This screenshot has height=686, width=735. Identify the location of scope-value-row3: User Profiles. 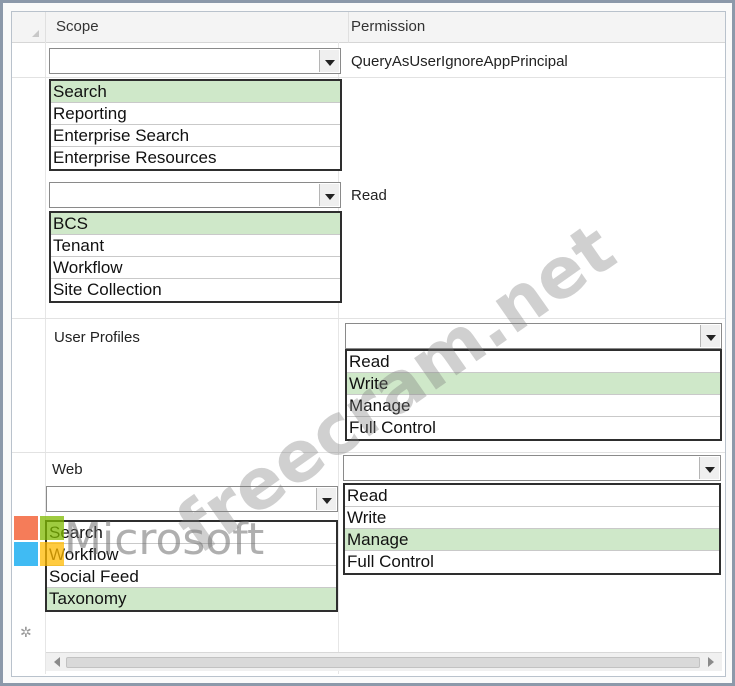
(97, 337).